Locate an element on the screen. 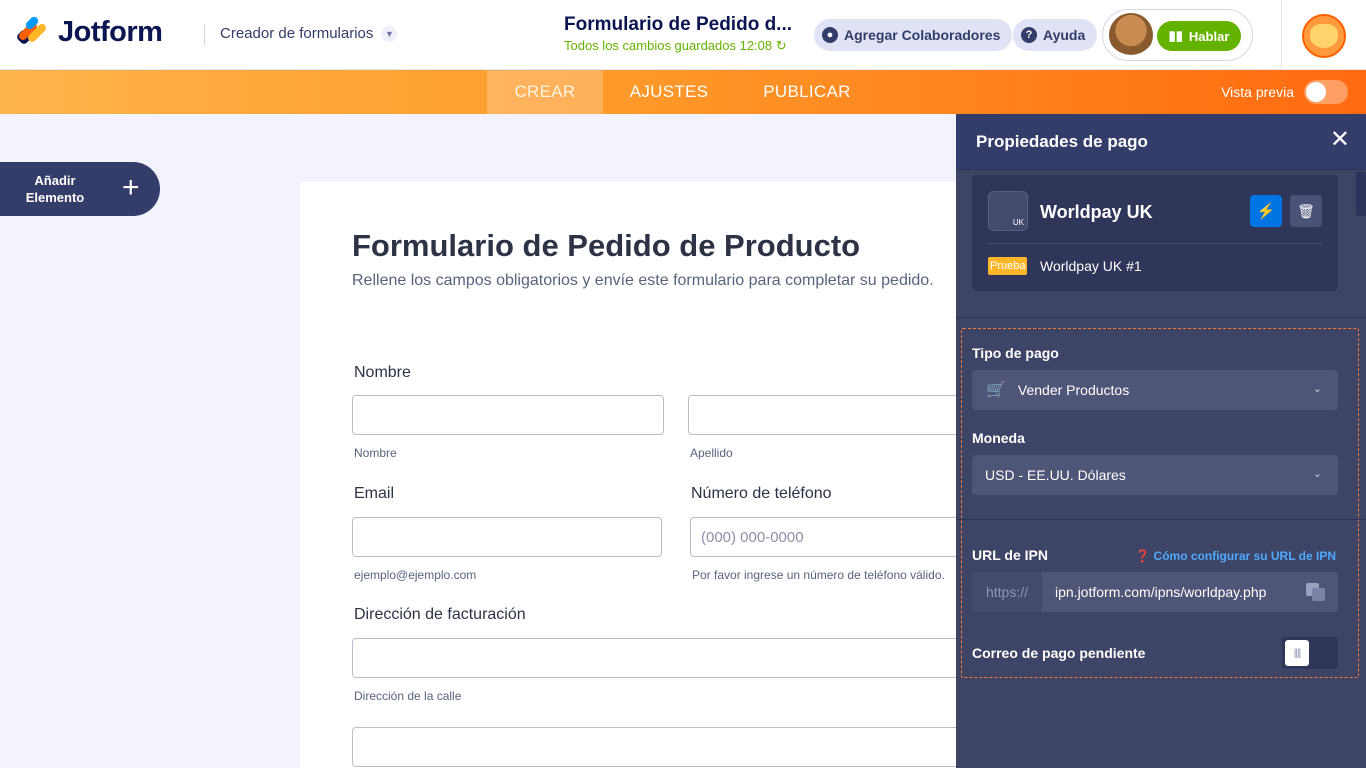 This screenshot has width=1366, height=768. form-heading: Formulario de Pedido de Producto is located at coordinates (606, 246).